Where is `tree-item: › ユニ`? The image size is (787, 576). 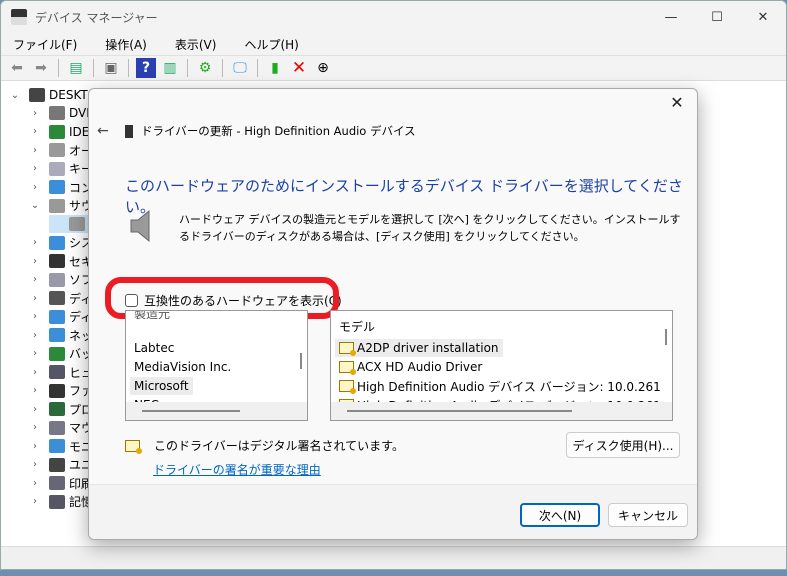
tree-item: › ユニ is located at coordinates (61, 465).